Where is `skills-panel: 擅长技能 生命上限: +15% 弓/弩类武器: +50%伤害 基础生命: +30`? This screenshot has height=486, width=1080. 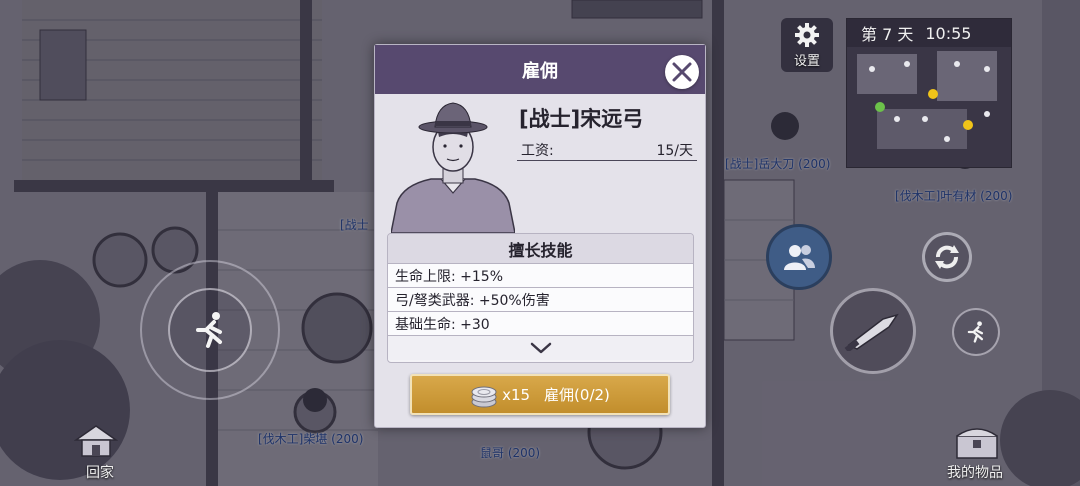 skills-panel: 擅长技能 生命上限: +15% 弓/弩类武器: +50%伤害 基础生命: +30 is located at coordinates (540, 298).